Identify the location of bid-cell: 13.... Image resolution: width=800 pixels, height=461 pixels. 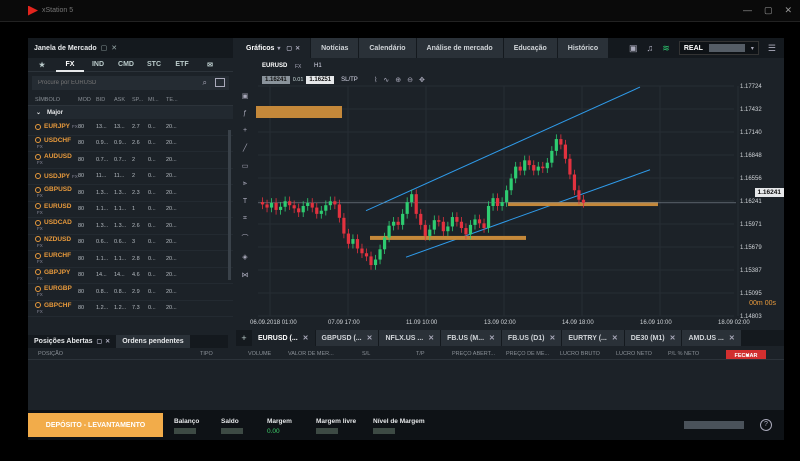
(105, 127).